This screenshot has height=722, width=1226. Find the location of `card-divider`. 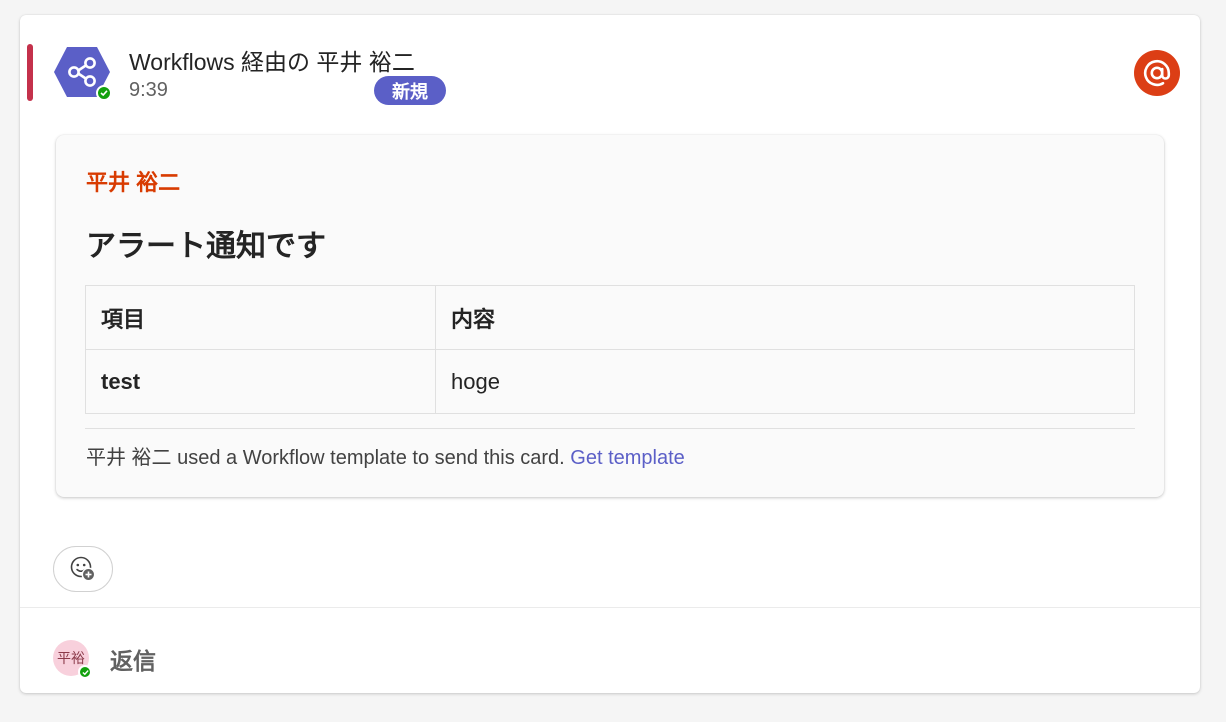

card-divider is located at coordinates (610, 428).